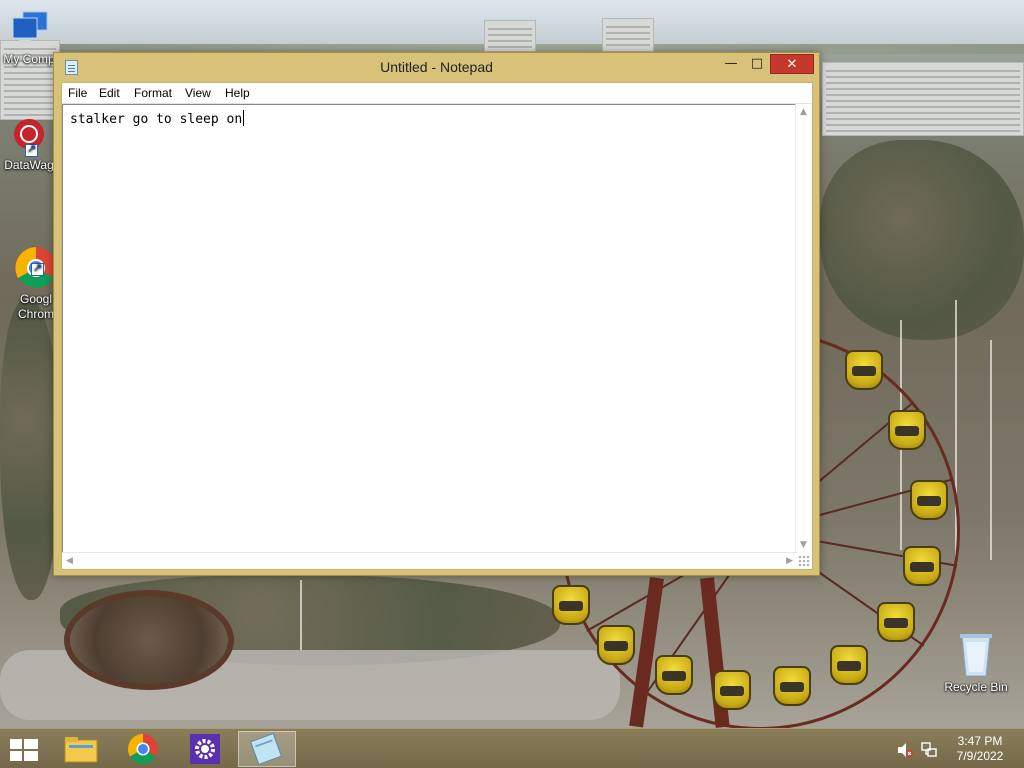 The width and height of the screenshot is (1024, 768). What do you see at coordinates (24, 750) in the screenshot?
I see `start-button` at bounding box center [24, 750].